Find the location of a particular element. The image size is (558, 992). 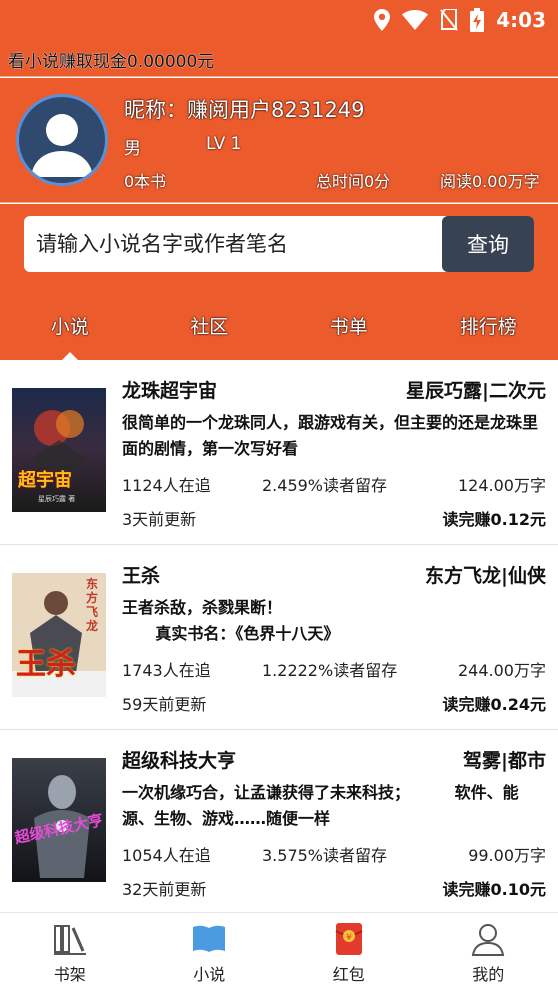

user-icon is located at coordinates (488, 940).